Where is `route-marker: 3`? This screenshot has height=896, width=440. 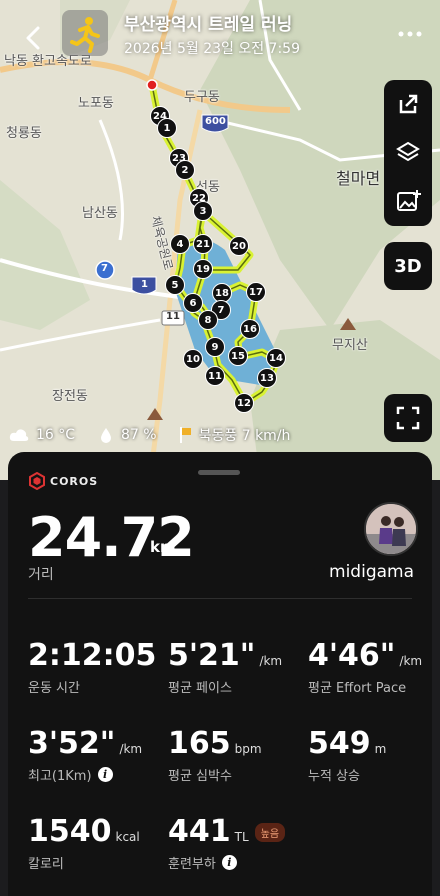
route-marker: 3 is located at coordinates (203, 211).